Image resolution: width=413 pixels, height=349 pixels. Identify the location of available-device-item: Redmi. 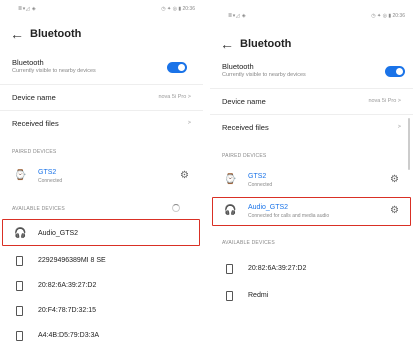
(311, 296).